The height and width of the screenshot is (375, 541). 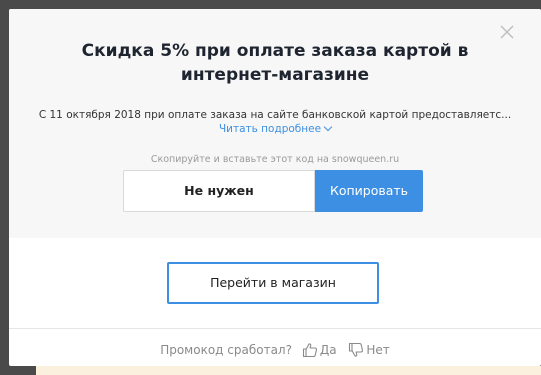 What do you see at coordinates (328, 350) in the screenshot?
I see `vote-yes-label: Да` at bounding box center [328, 350].